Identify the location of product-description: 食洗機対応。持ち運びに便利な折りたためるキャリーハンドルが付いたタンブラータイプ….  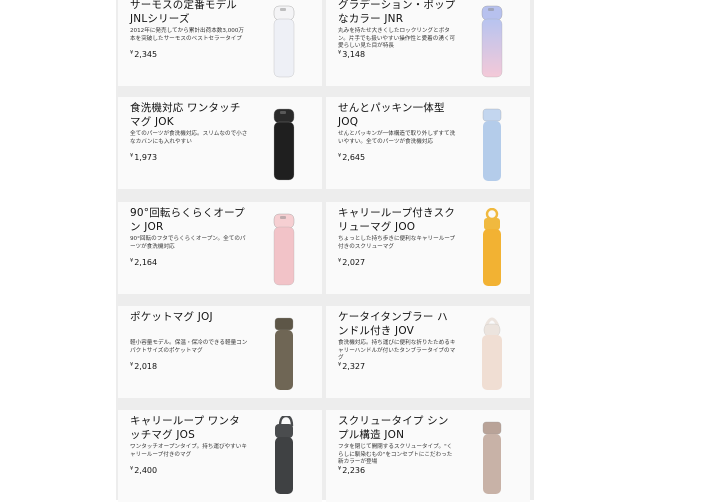
(397, 351).